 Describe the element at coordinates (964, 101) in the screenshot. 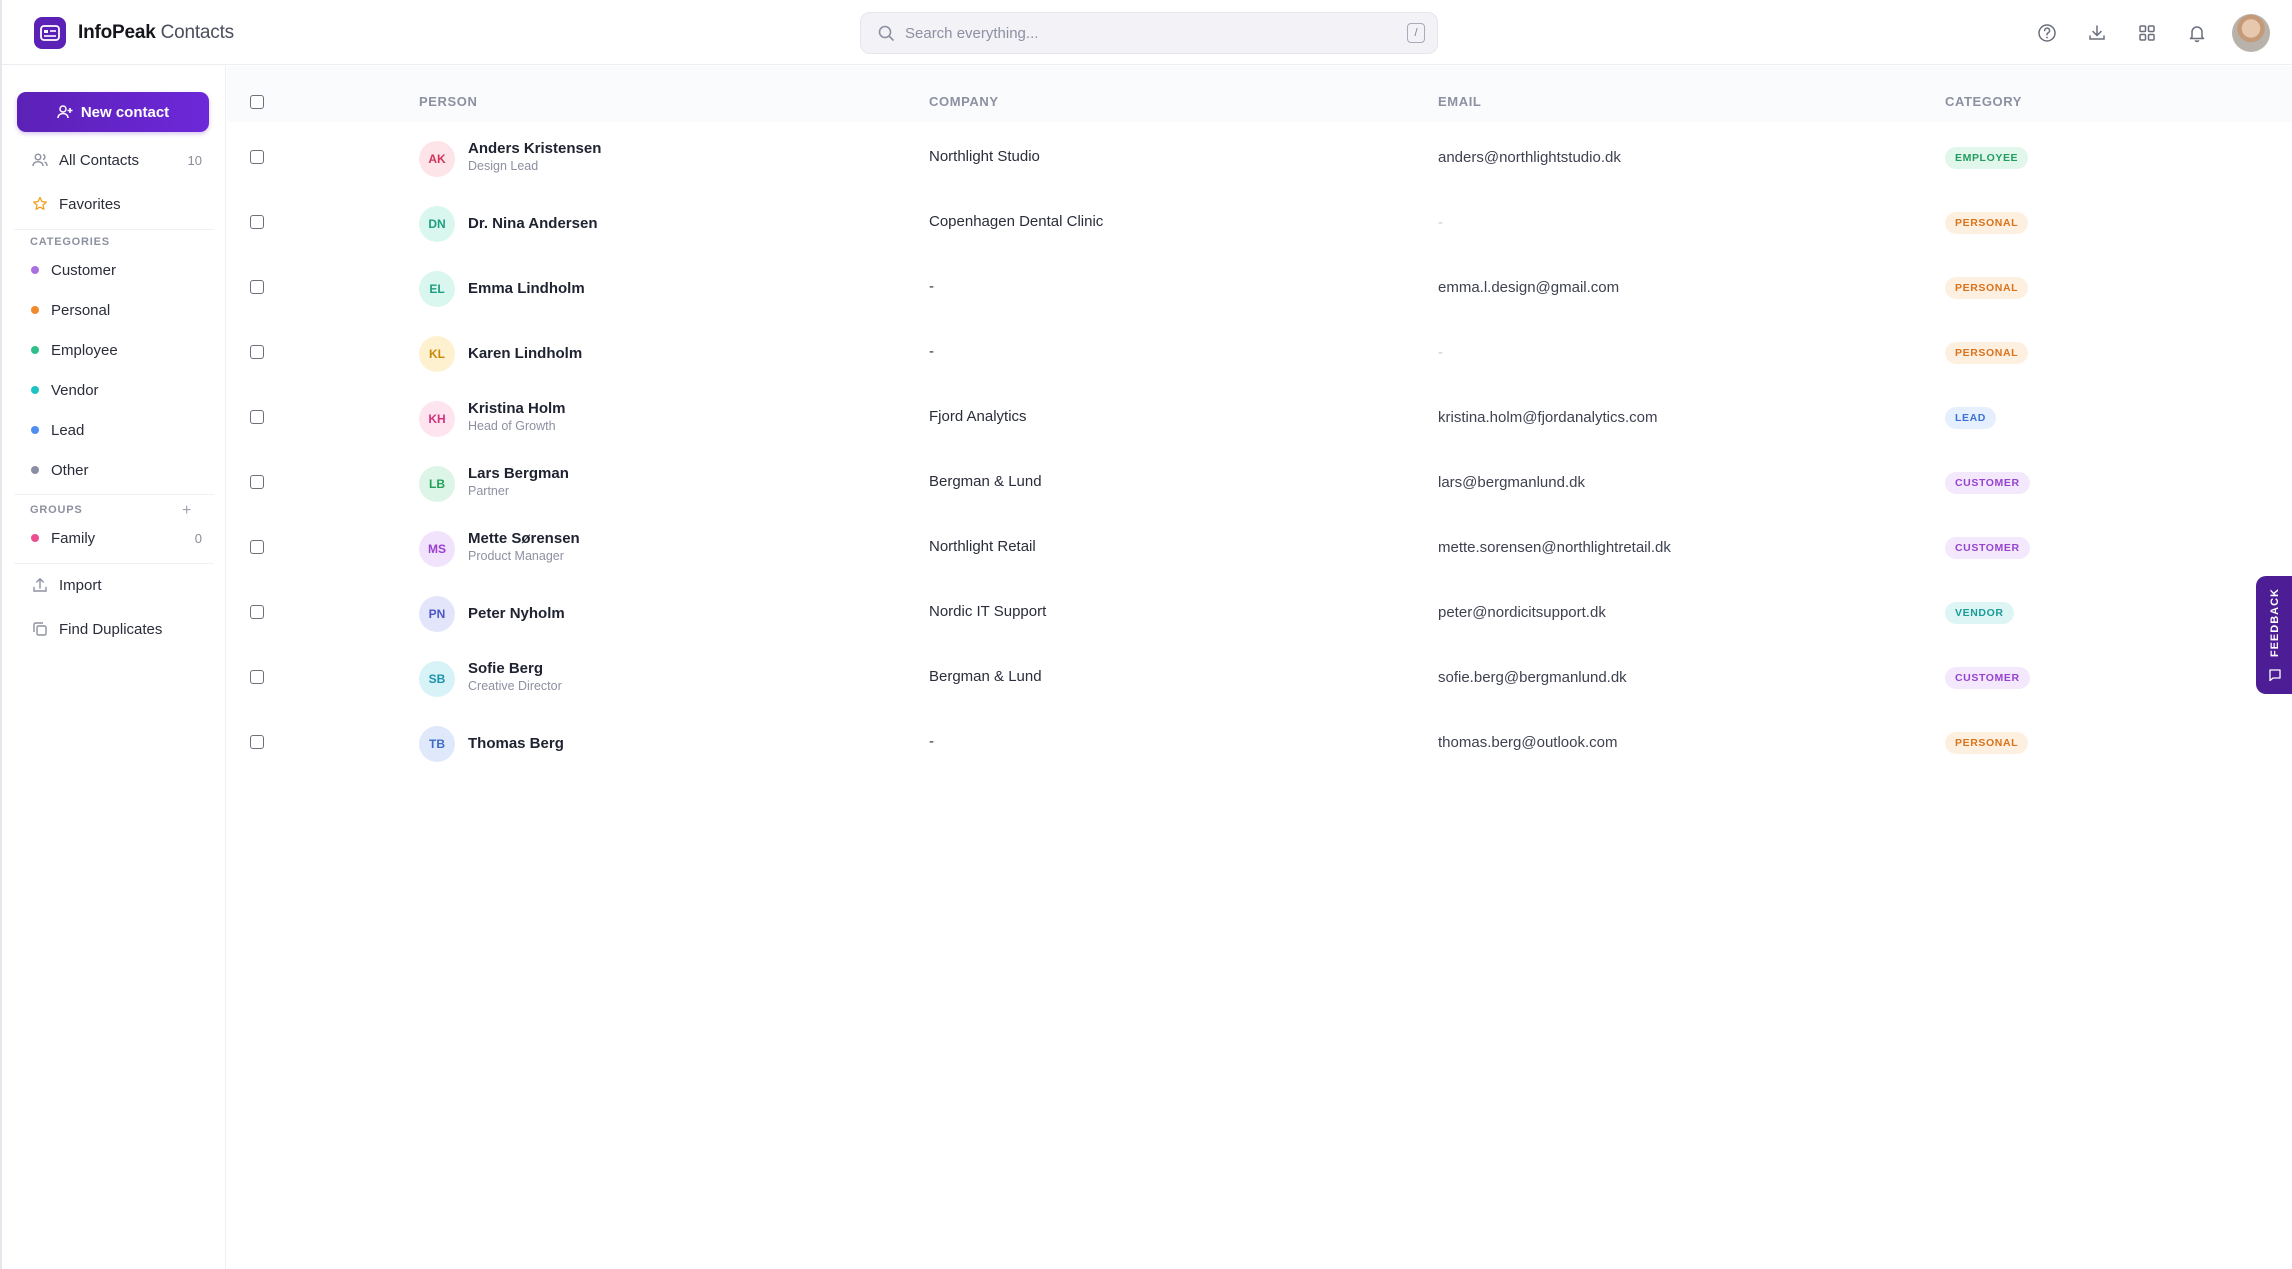

I see `column-header-company: COMPANY` at that location.